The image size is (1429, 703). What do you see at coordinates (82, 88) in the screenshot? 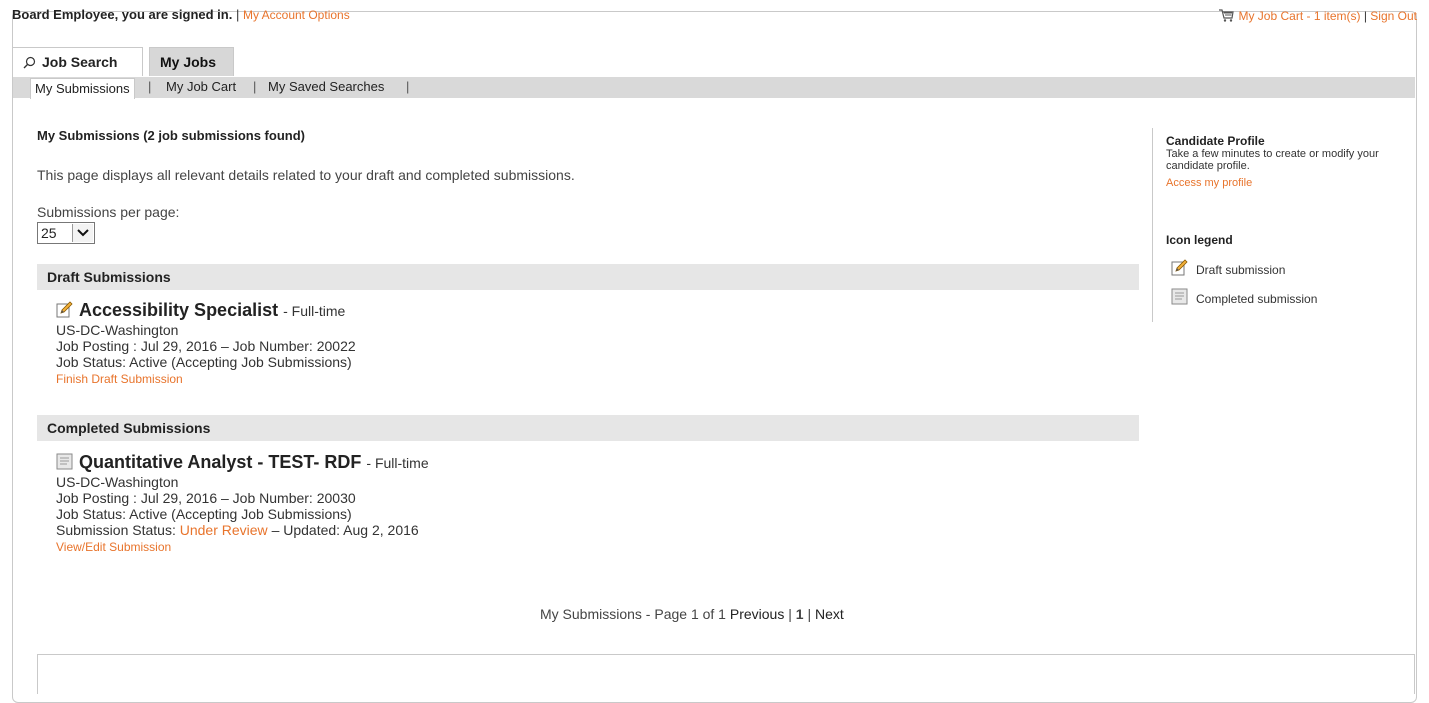
I see `subnav-my-submissions: My Submissions` at bounding box center [82, 88].